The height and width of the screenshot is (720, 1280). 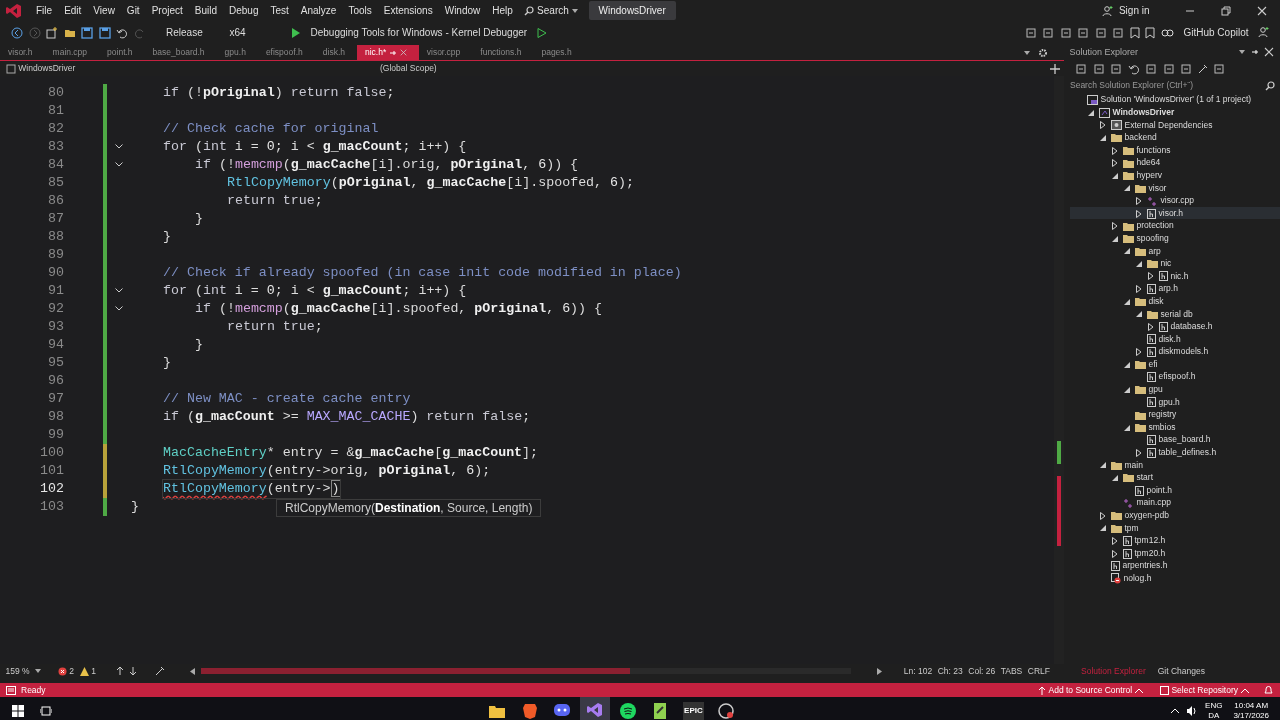 What do you see at coordinates (558, 52) in the screenshot?
I see `file-tab: pages.h` at bounding box center [558, 52].